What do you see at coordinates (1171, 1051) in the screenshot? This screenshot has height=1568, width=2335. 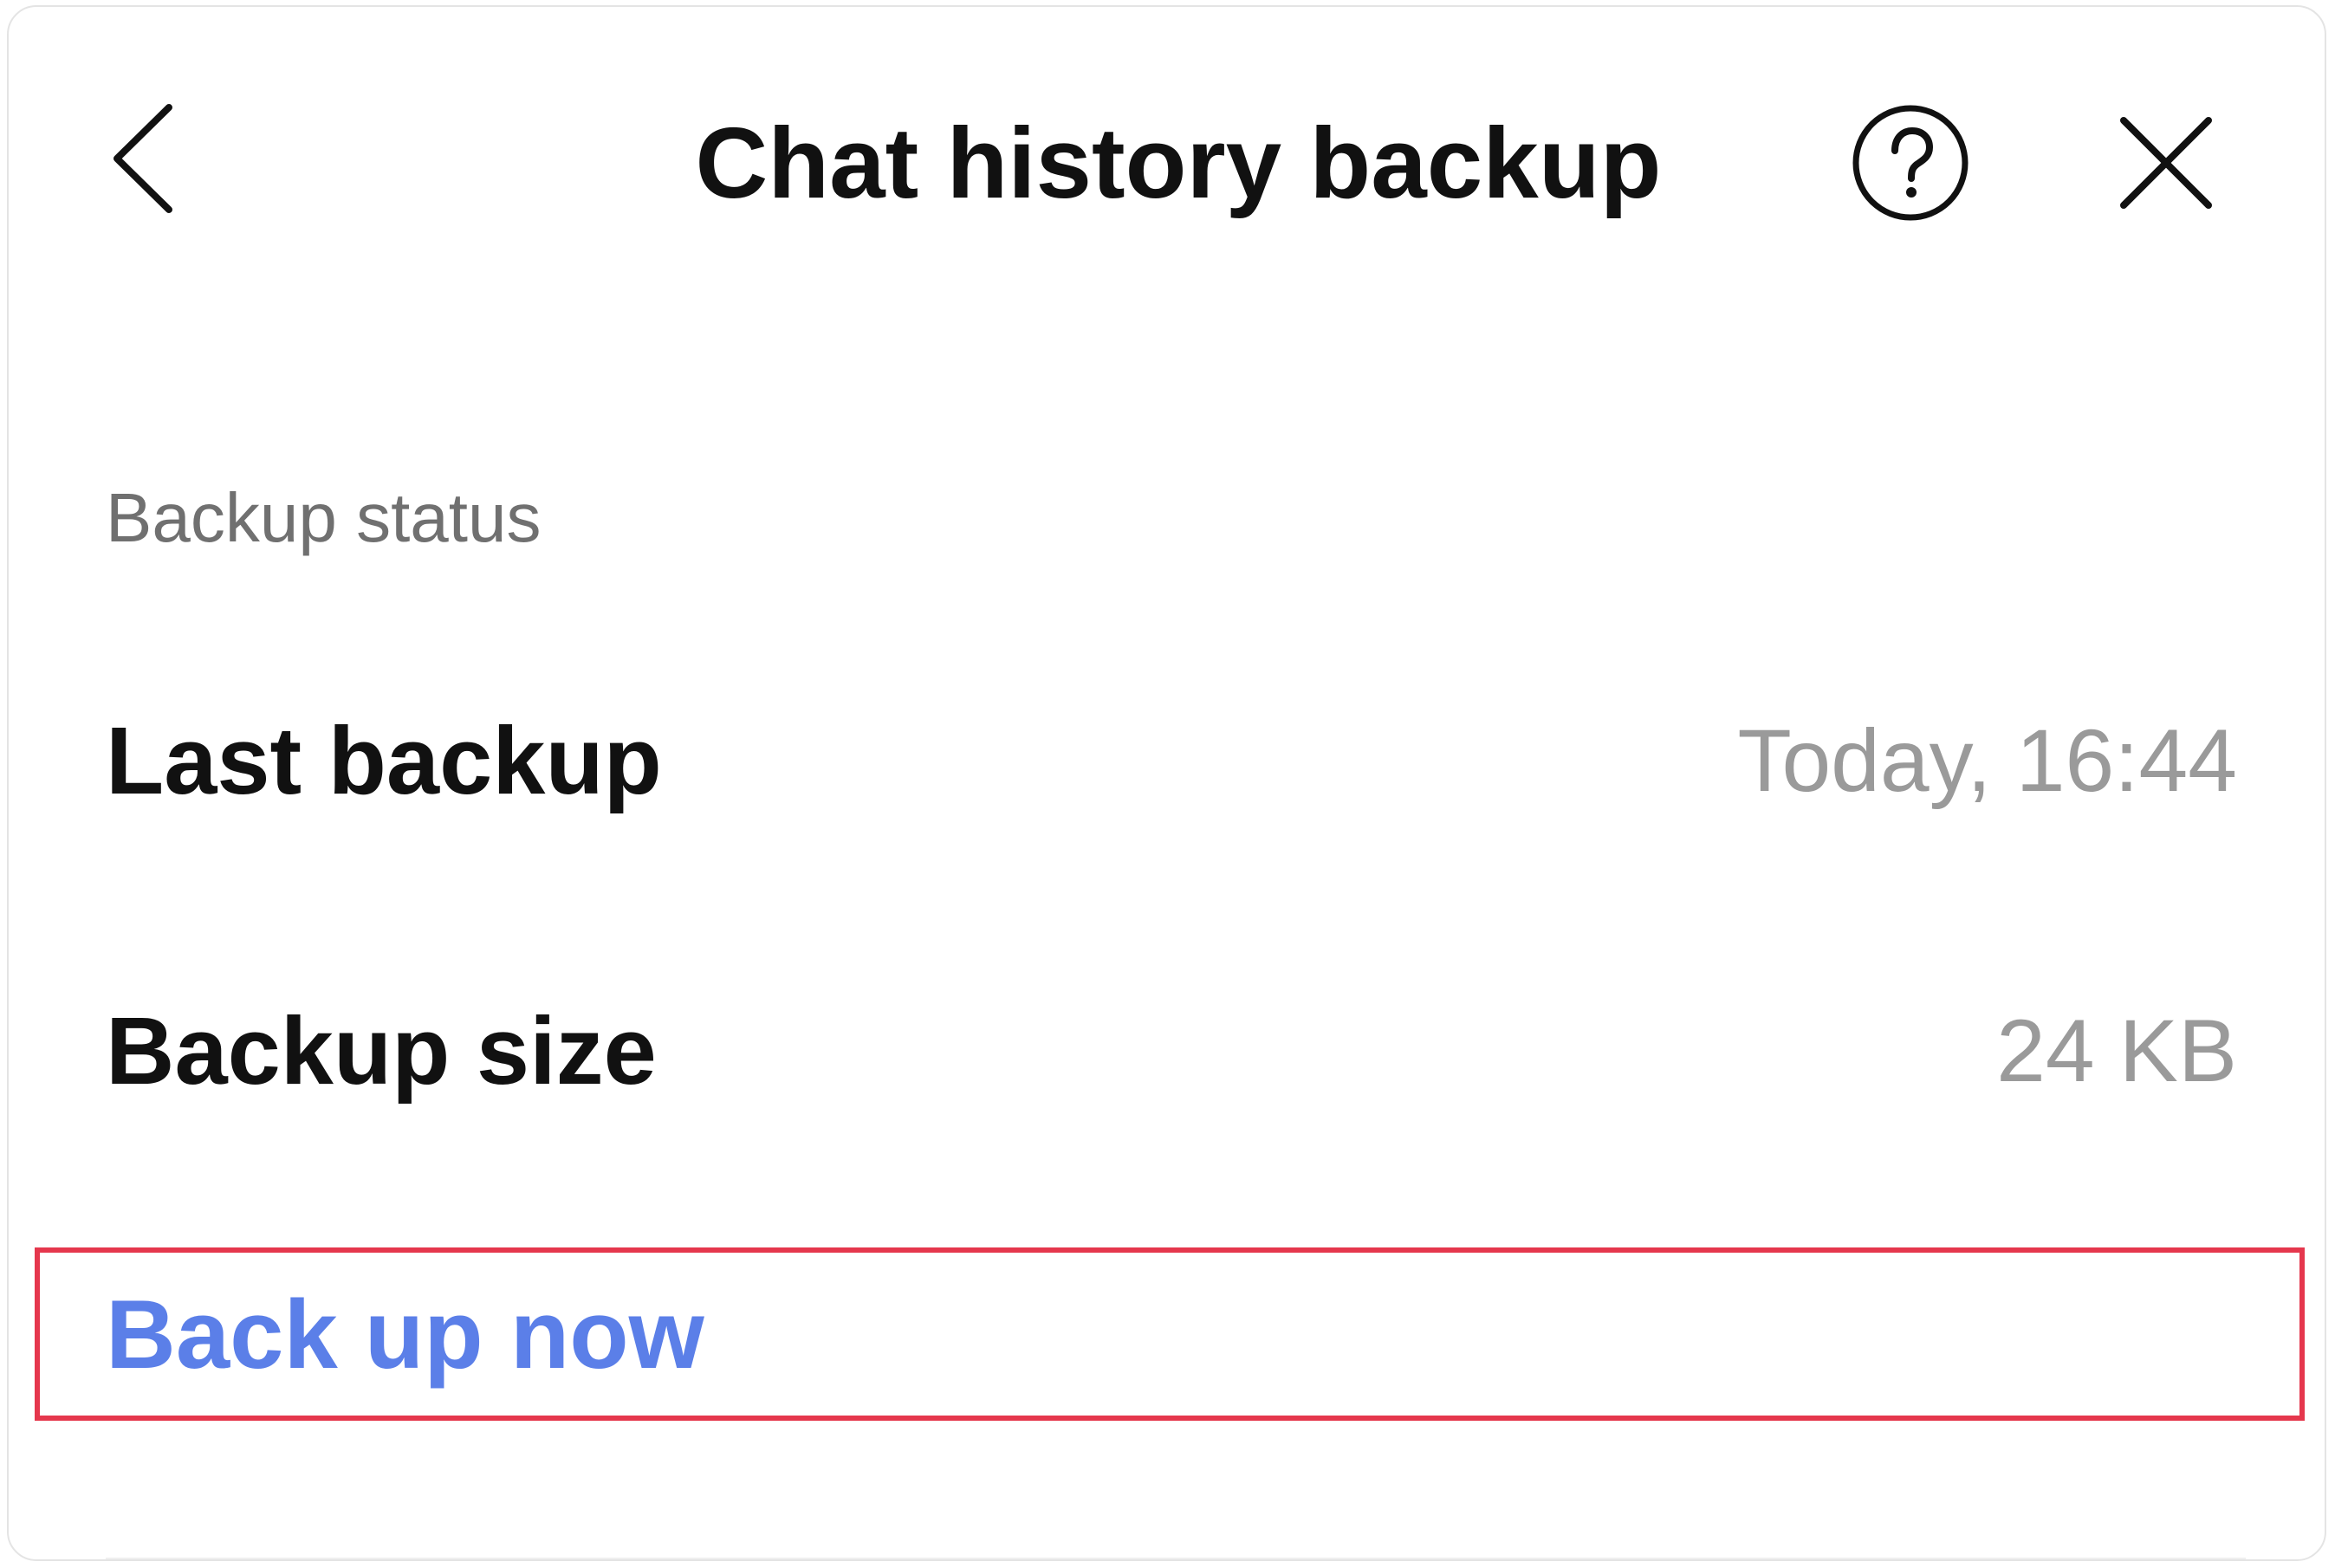 I see `backup-size-row: Backup size 24 KB` at bounding box center [1171, 1051].